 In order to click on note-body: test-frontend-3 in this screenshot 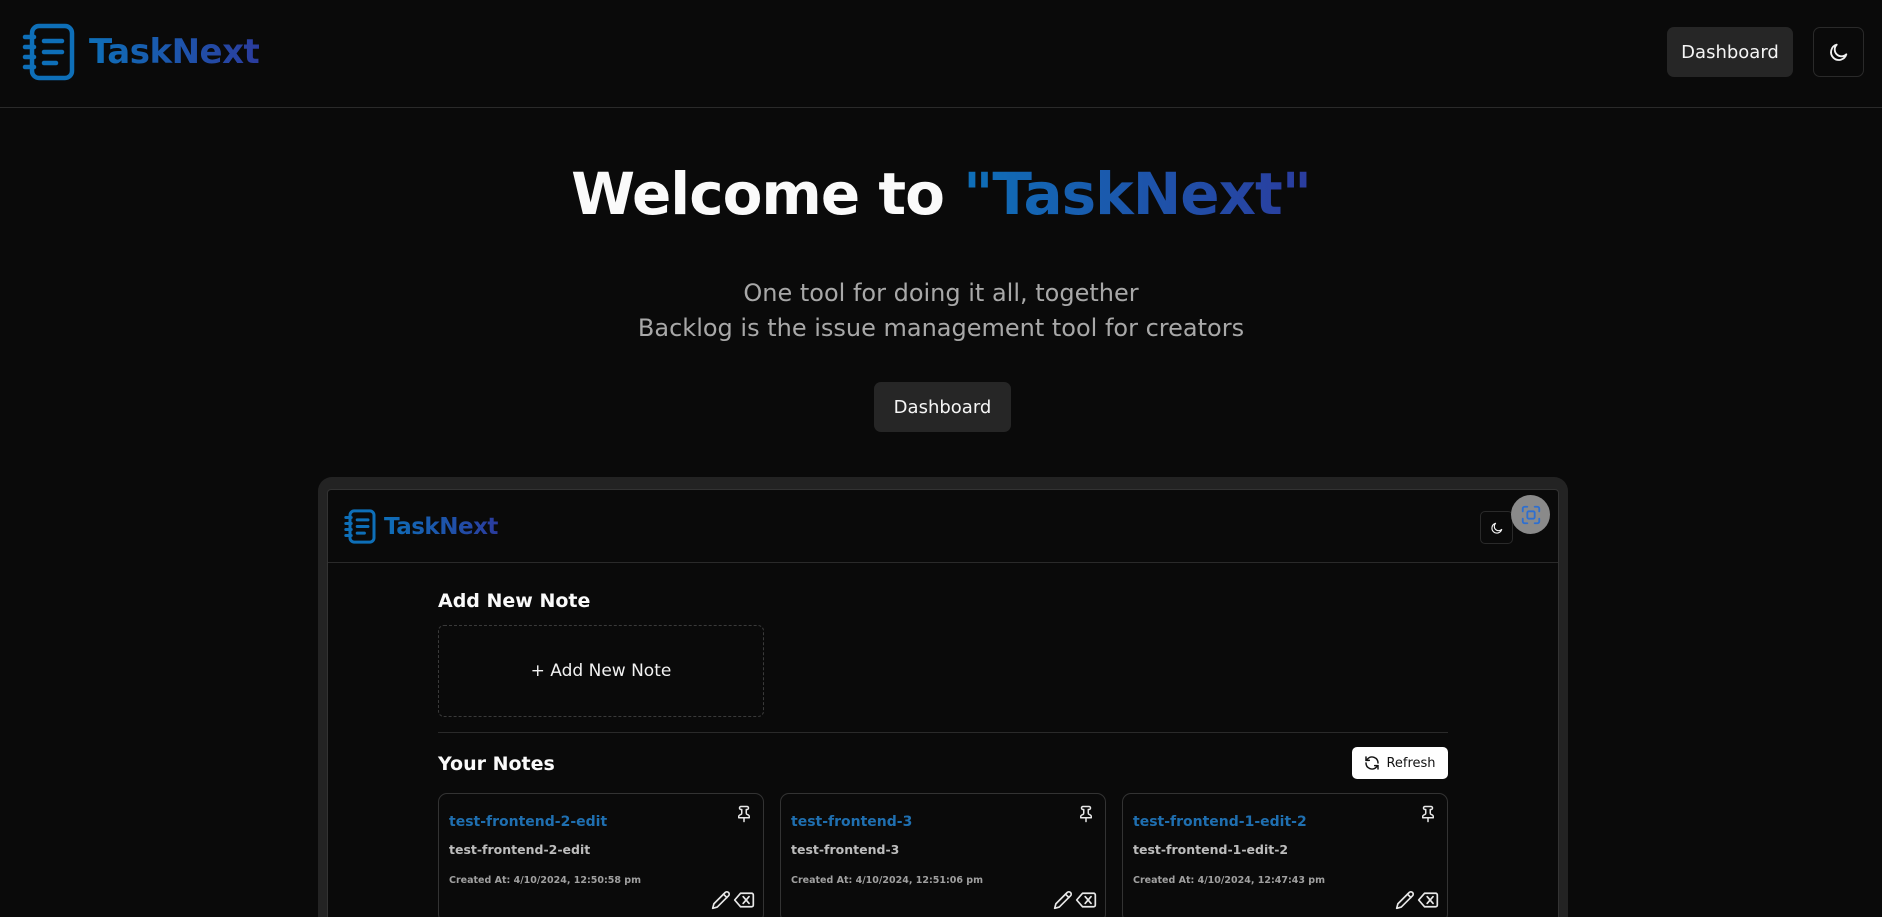, I will do `click(845, 849)`.